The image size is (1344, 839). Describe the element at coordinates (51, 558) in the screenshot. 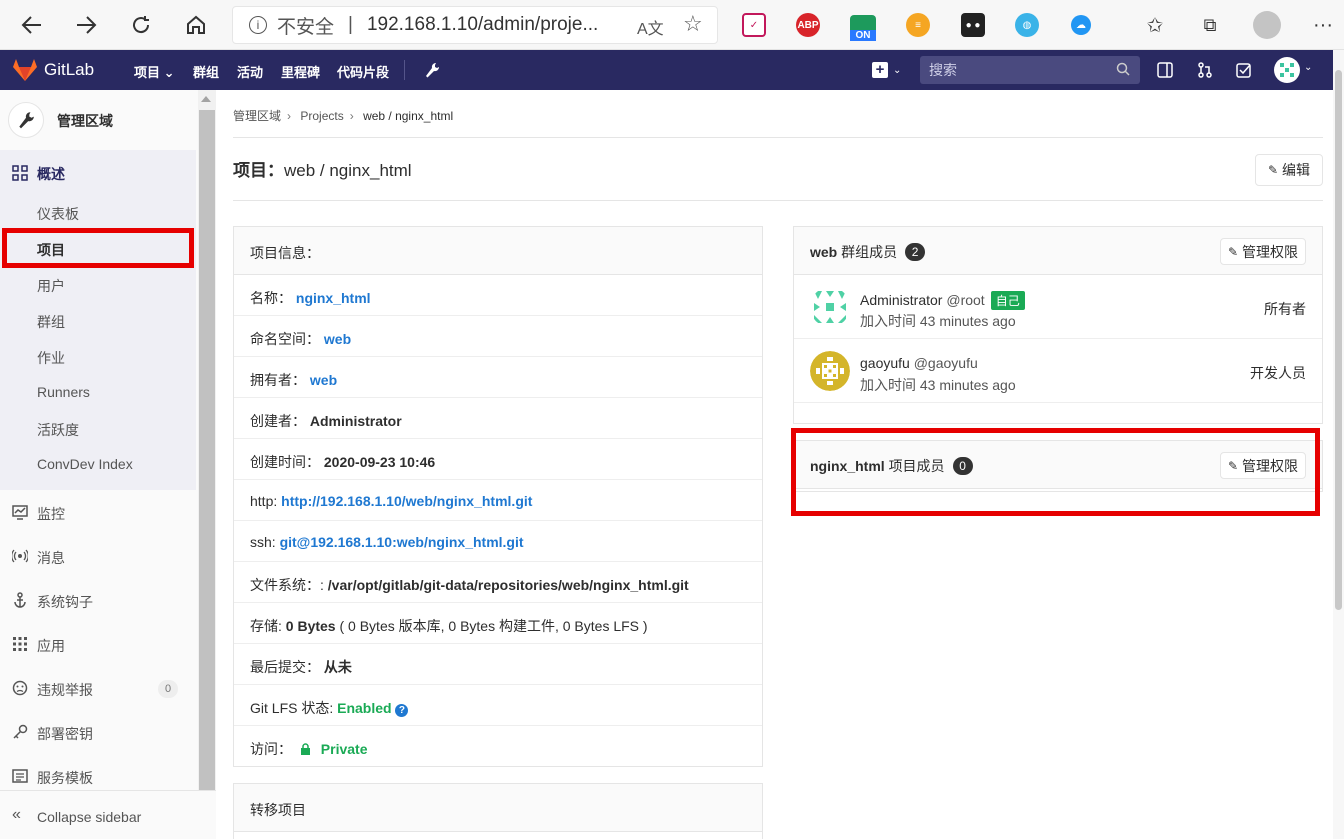

I see `sidebar-item-messages: 消息` at that location.